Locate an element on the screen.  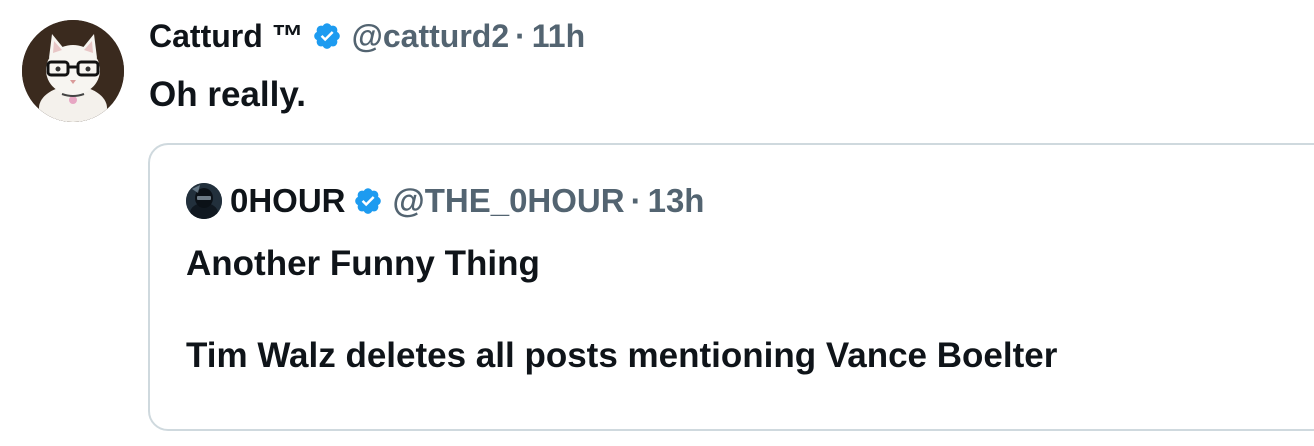
tweet-text: Oh really. is located at coordinates (227, 94).